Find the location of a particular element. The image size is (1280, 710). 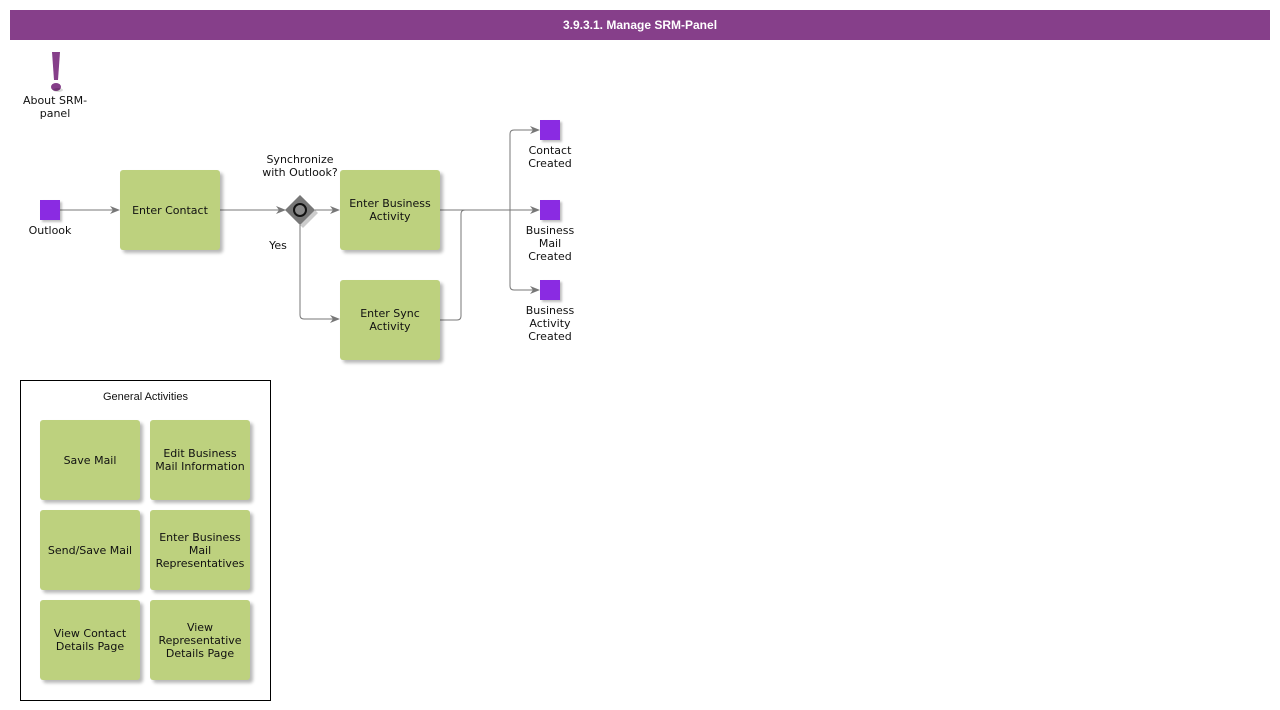

task-label: Enter Business Mail Representatives is located at coordinates (200, 550).